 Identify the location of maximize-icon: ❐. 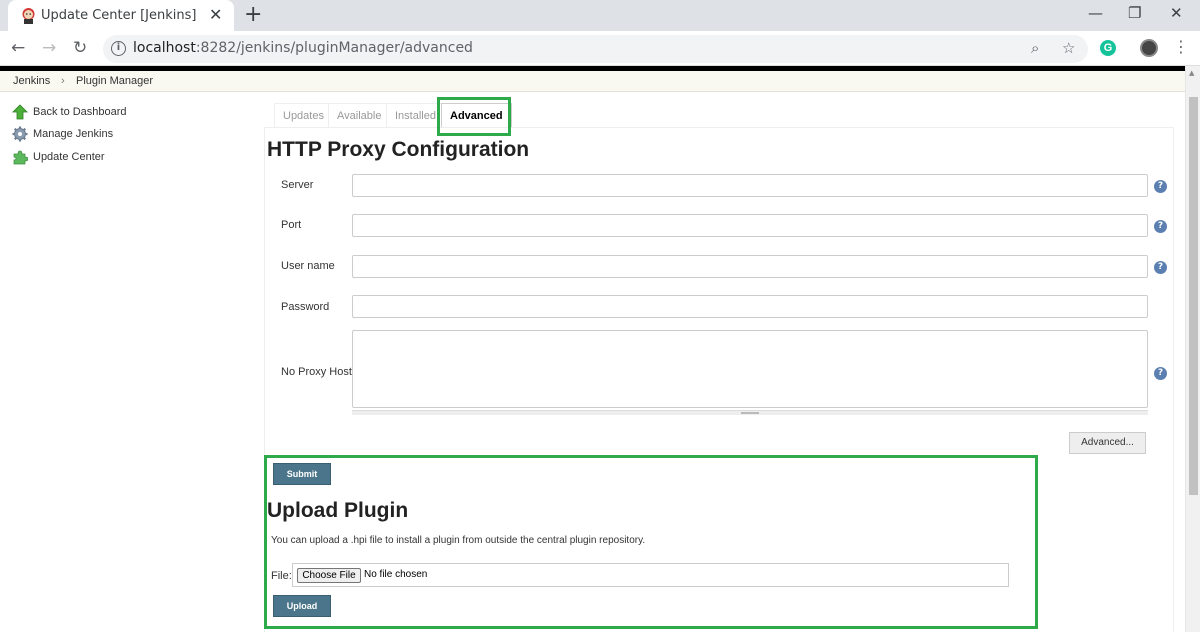
(1134, 13).